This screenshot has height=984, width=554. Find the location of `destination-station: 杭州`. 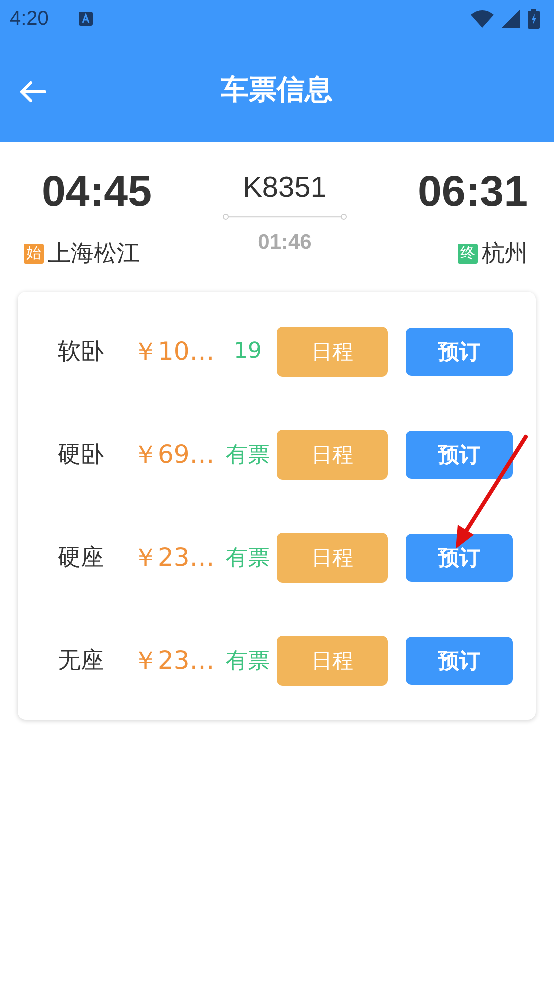

destination-station: 杭州 is located at coordinates (505, 254).